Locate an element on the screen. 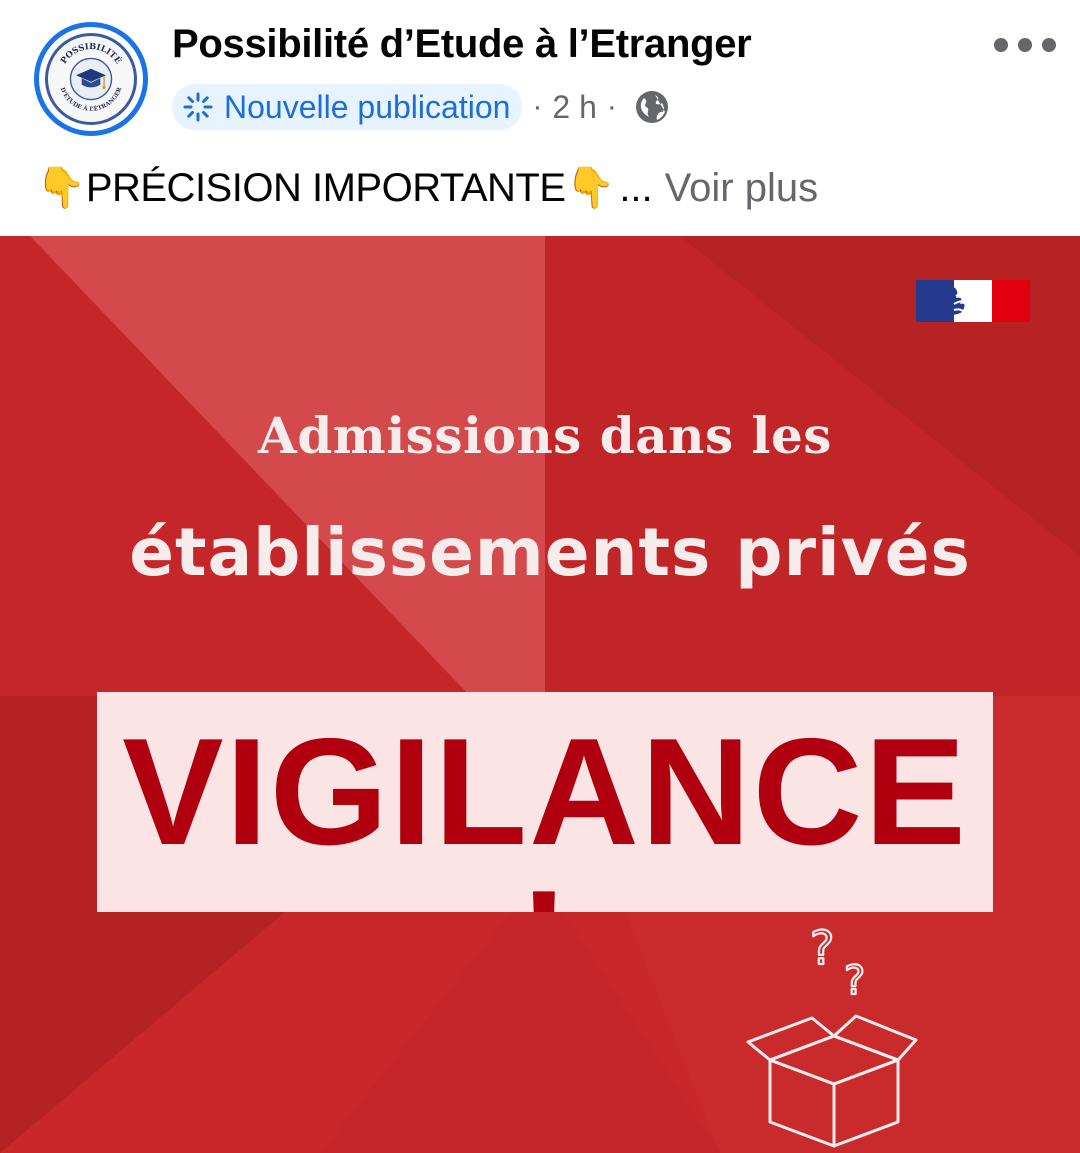 Image resolution: width=1080 pixels, height=1153 pixels. avatar-logo: POSSIBILITÉ D’ÉTUDE À L’ÉTRANGER is located at coordinates (91, 79).